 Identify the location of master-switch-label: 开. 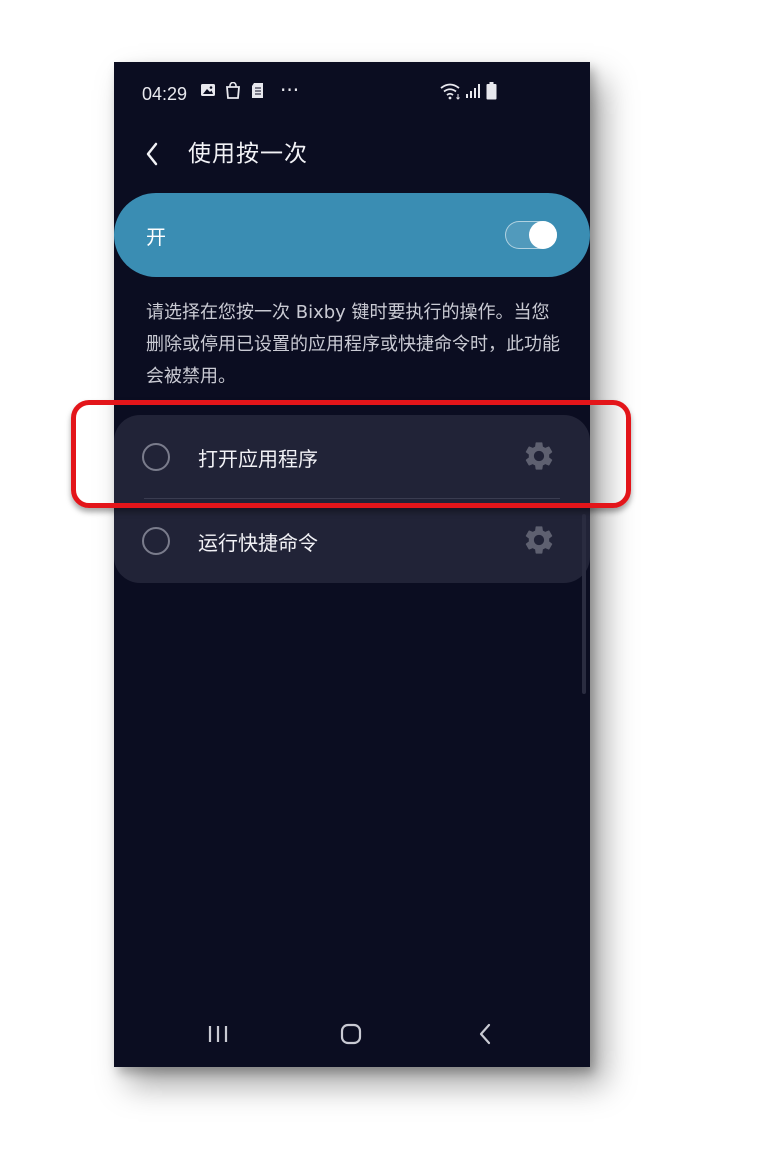
(156, 237).